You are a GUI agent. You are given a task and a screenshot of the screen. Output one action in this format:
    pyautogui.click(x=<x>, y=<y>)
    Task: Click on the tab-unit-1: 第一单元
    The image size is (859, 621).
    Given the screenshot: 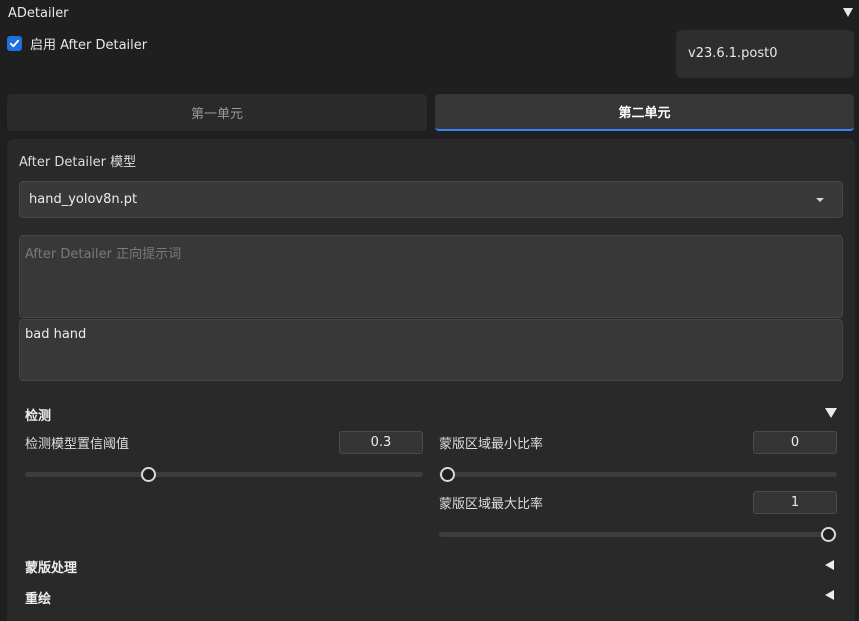 What is the action you would take?
    pyautogui.click(x=217, y=112)
    